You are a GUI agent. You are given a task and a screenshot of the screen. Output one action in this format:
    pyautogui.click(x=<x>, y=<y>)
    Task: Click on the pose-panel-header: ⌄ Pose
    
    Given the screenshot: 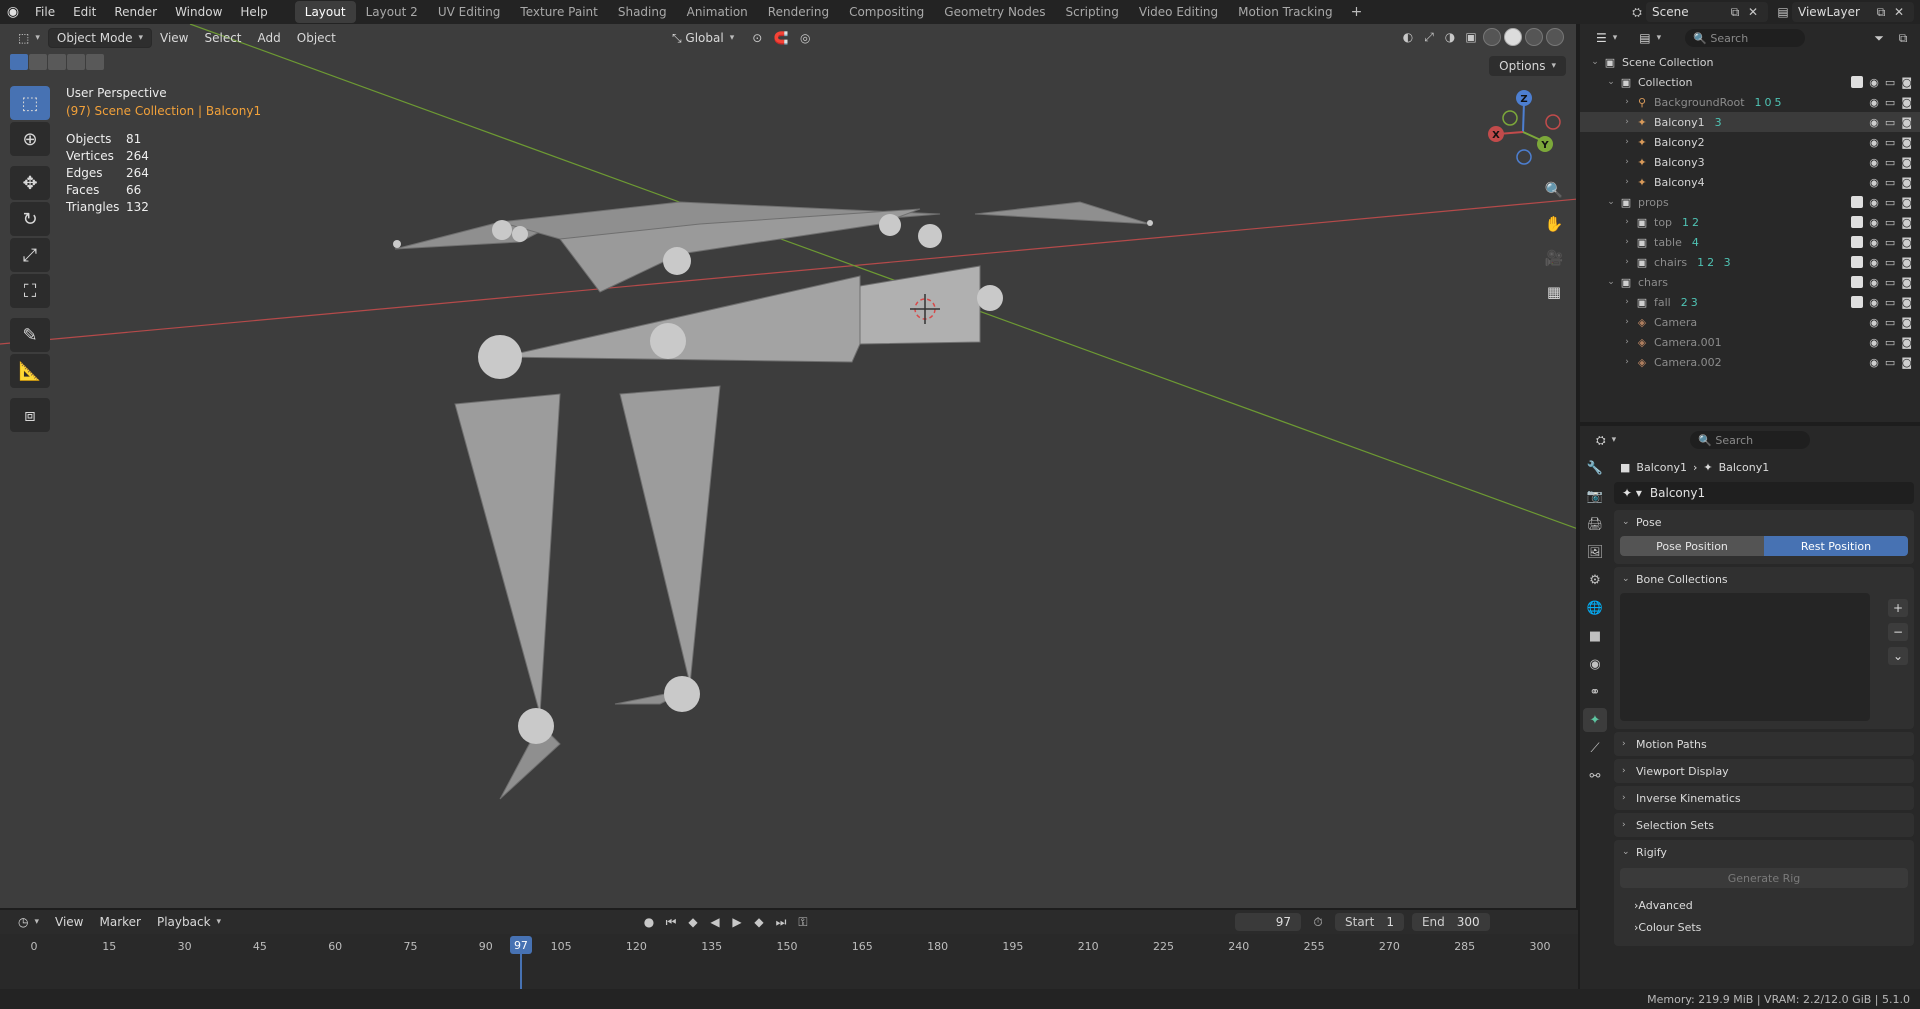 What is the action you would take?
    pyautogui.click(x=1764, y=522)
    